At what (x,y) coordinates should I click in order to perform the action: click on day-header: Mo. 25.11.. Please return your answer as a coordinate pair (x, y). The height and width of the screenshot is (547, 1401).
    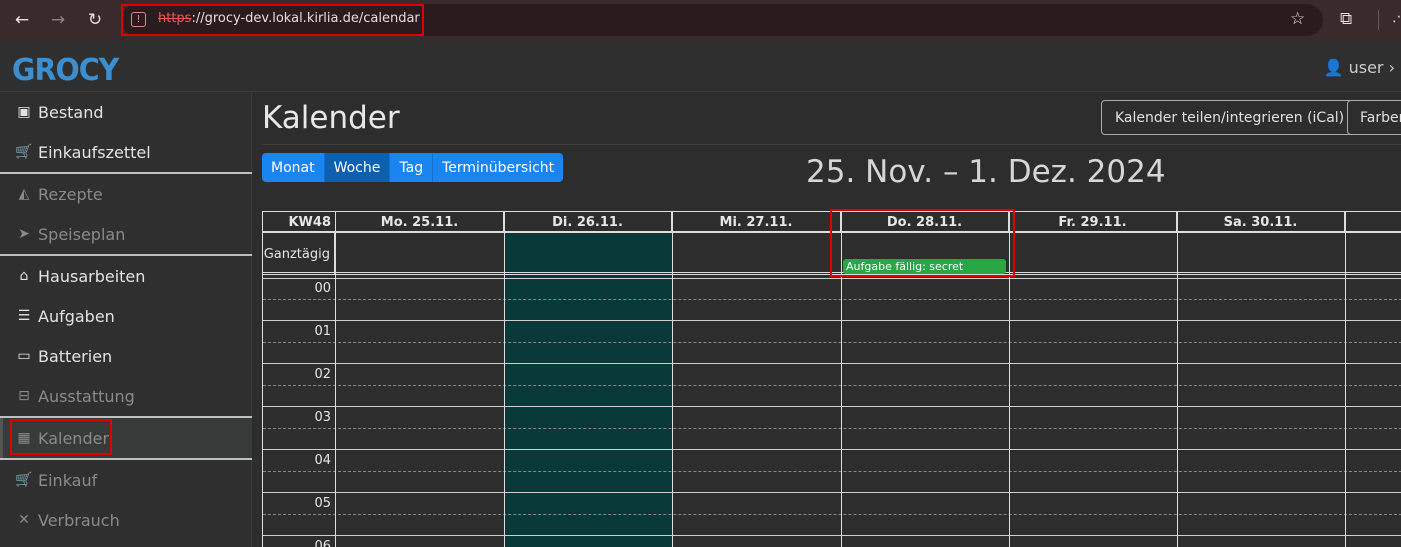
    Looking at the image, I should click on (420, 222).